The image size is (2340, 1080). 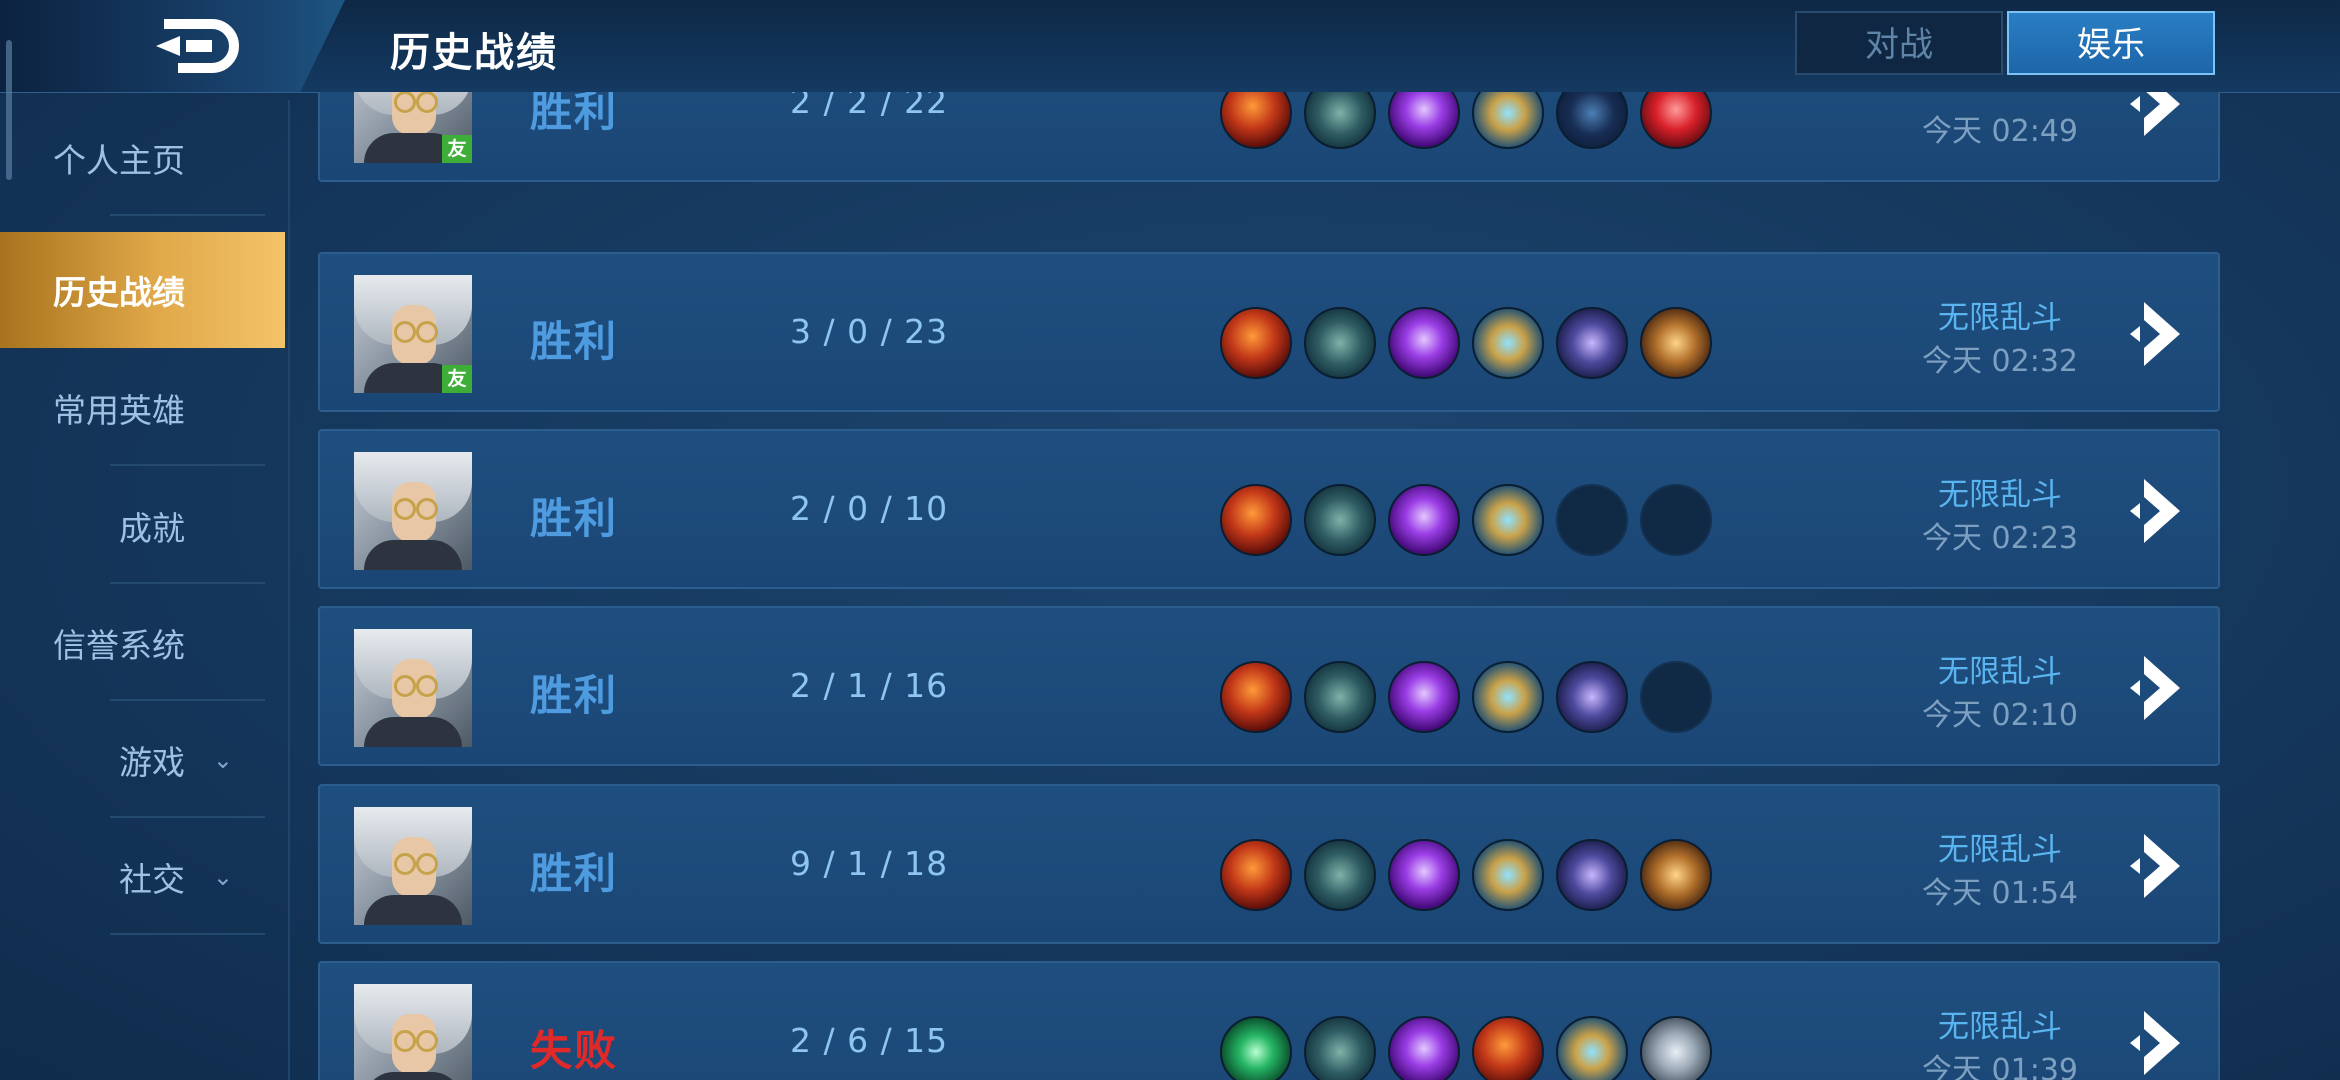 What do you see at coordinates (119, 645) in the screenshot?
I see `sidebar-item-label: 信誉系统` at bounding box center [119, 645].